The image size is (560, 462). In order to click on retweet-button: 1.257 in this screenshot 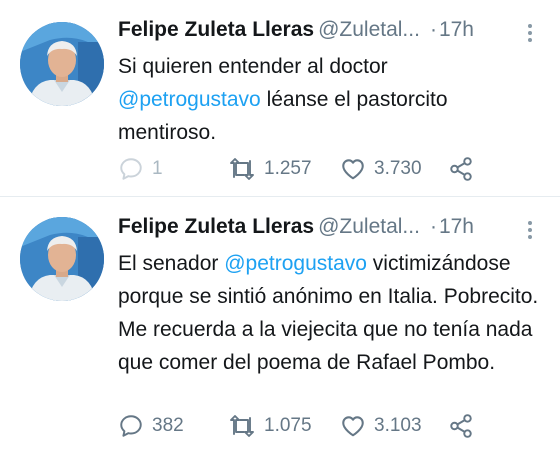, I will do `click(270, 169)`.